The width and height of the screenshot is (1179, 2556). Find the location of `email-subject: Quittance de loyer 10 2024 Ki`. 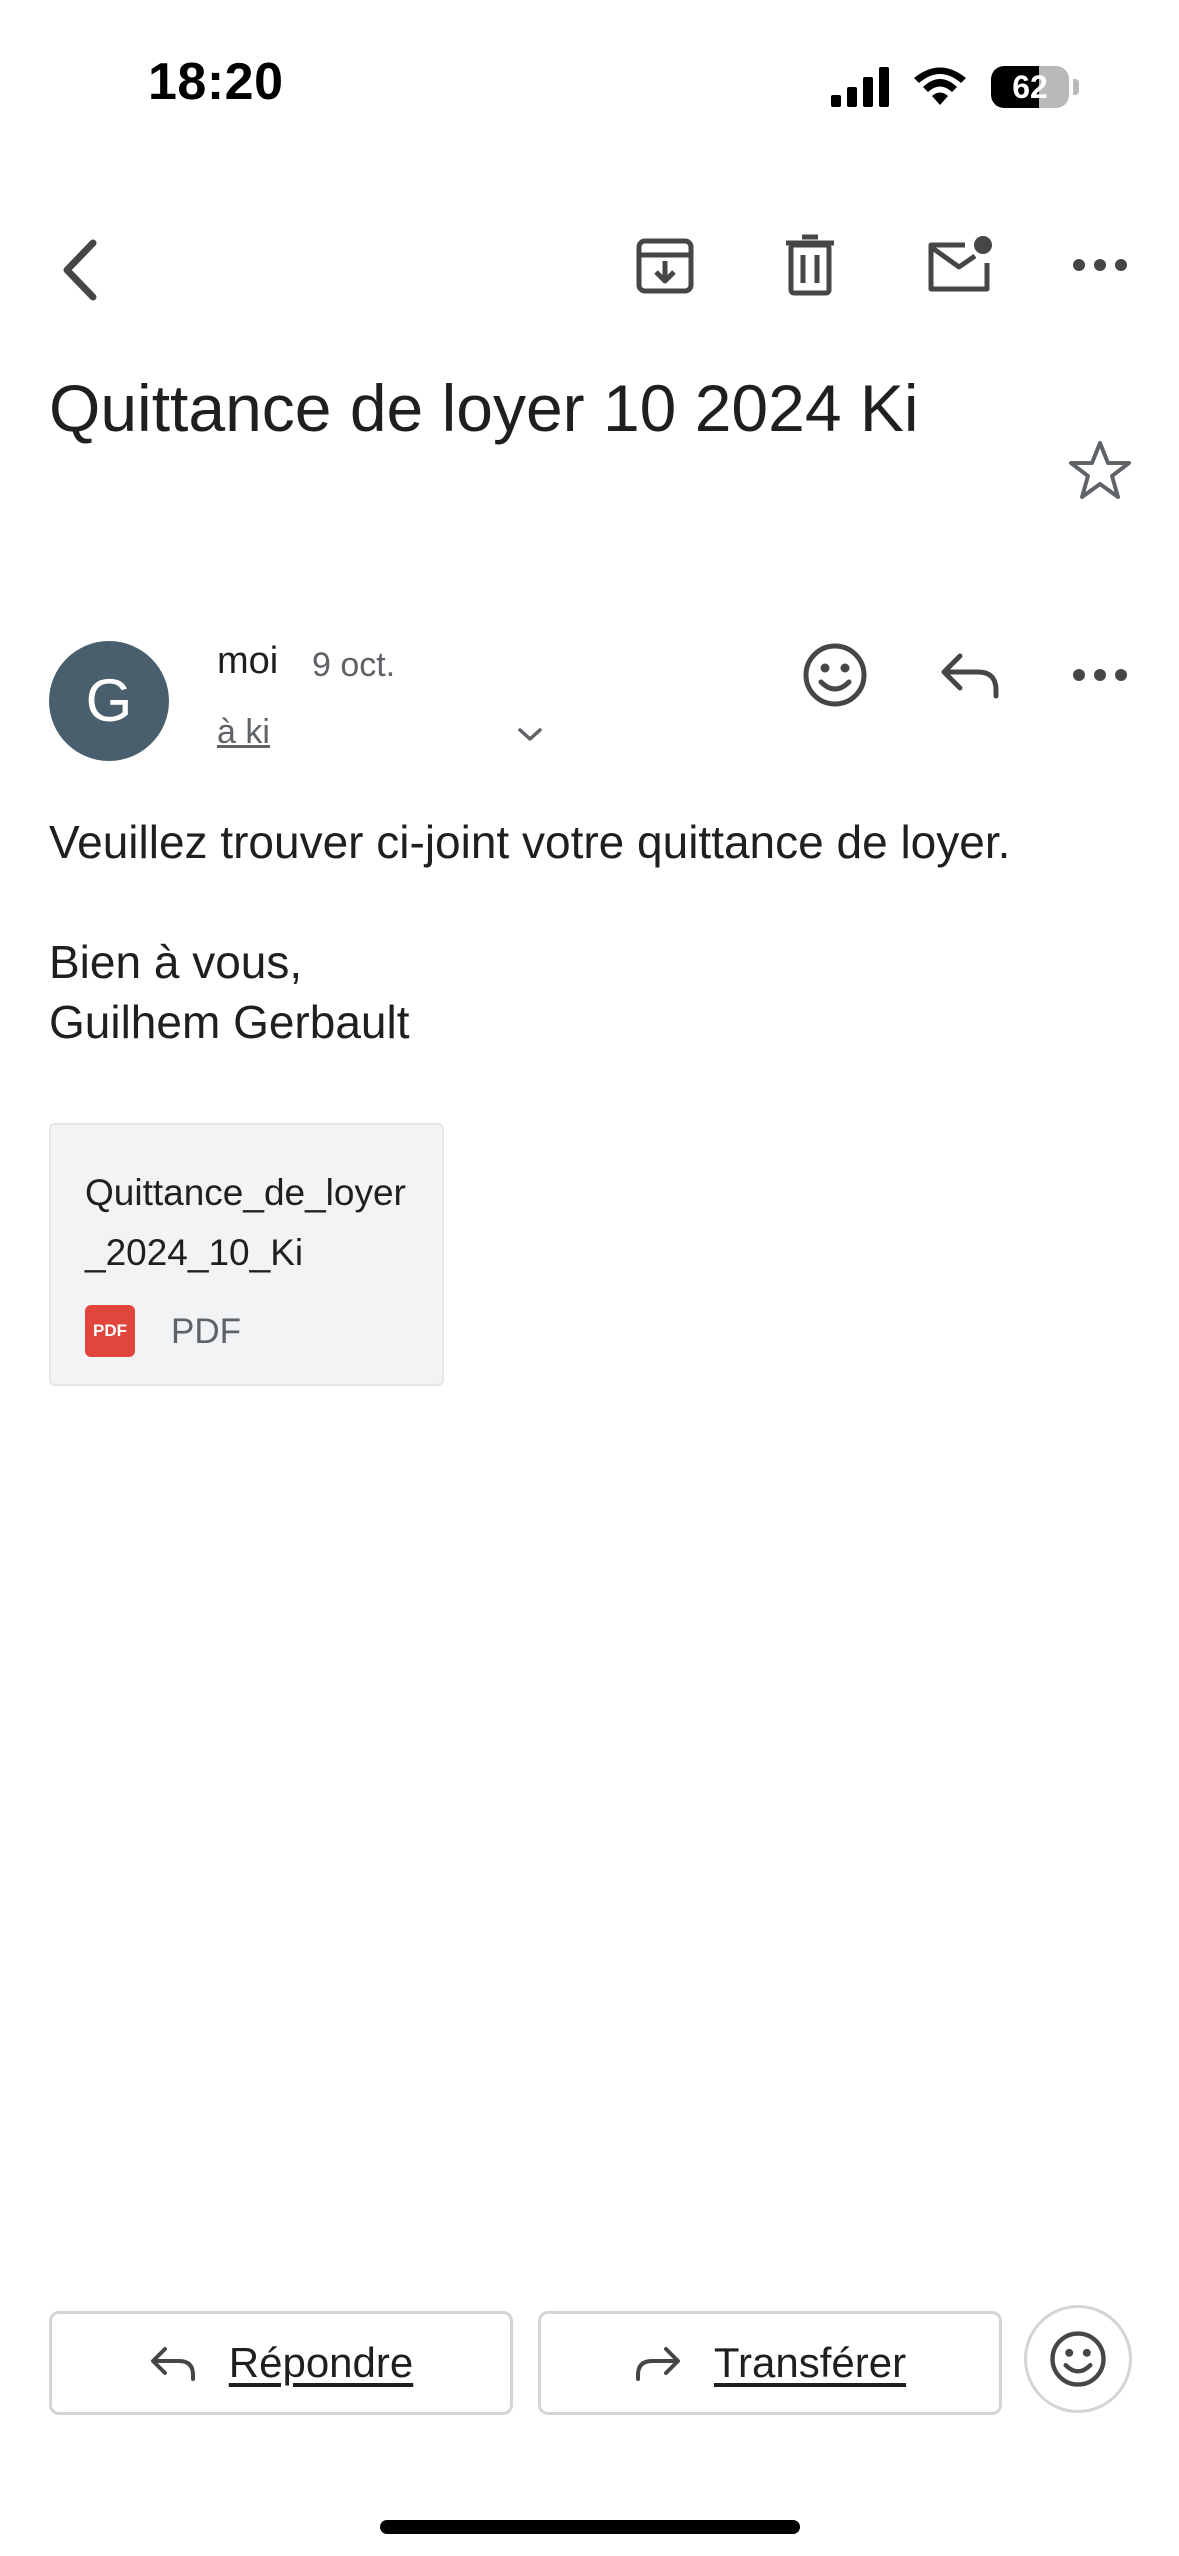

email-subject: Quittance de loyer 10 2024 Ki is located at coordinates (484, 408).